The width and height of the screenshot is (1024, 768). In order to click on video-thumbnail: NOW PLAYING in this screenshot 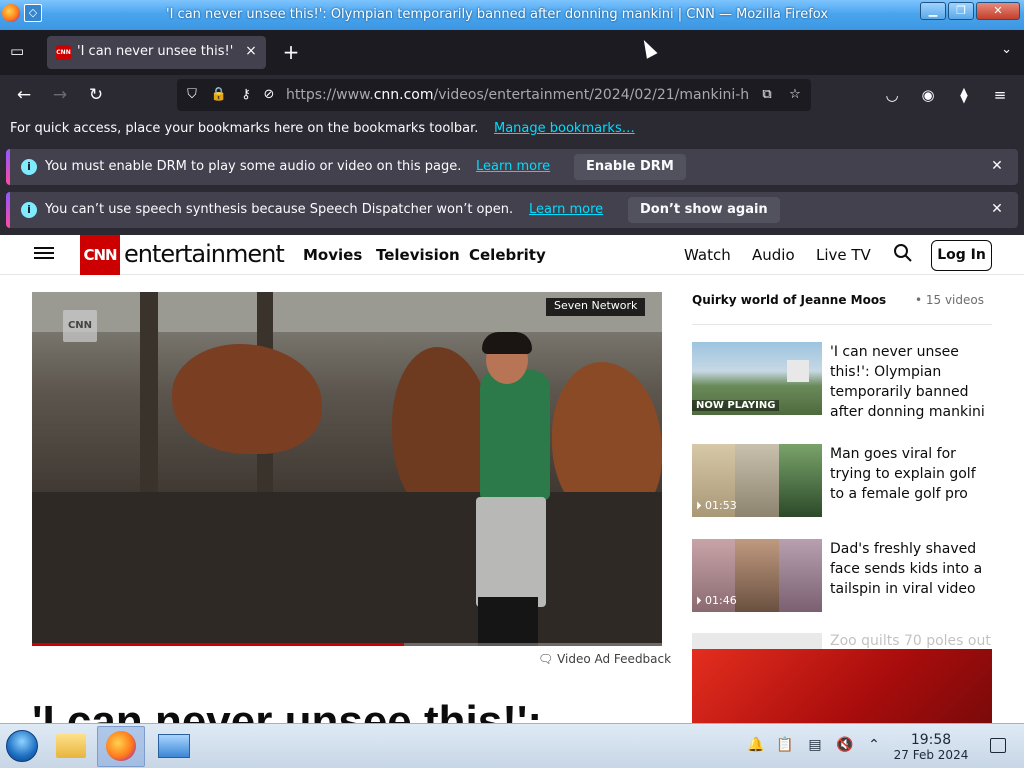, I will do `click(757, 378)`.